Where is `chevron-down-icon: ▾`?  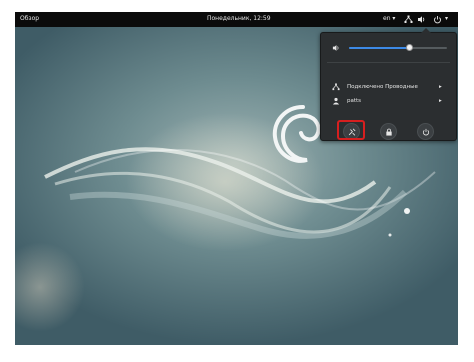
chevron-down-icon: ▾ is located at coordinates (446, 18).